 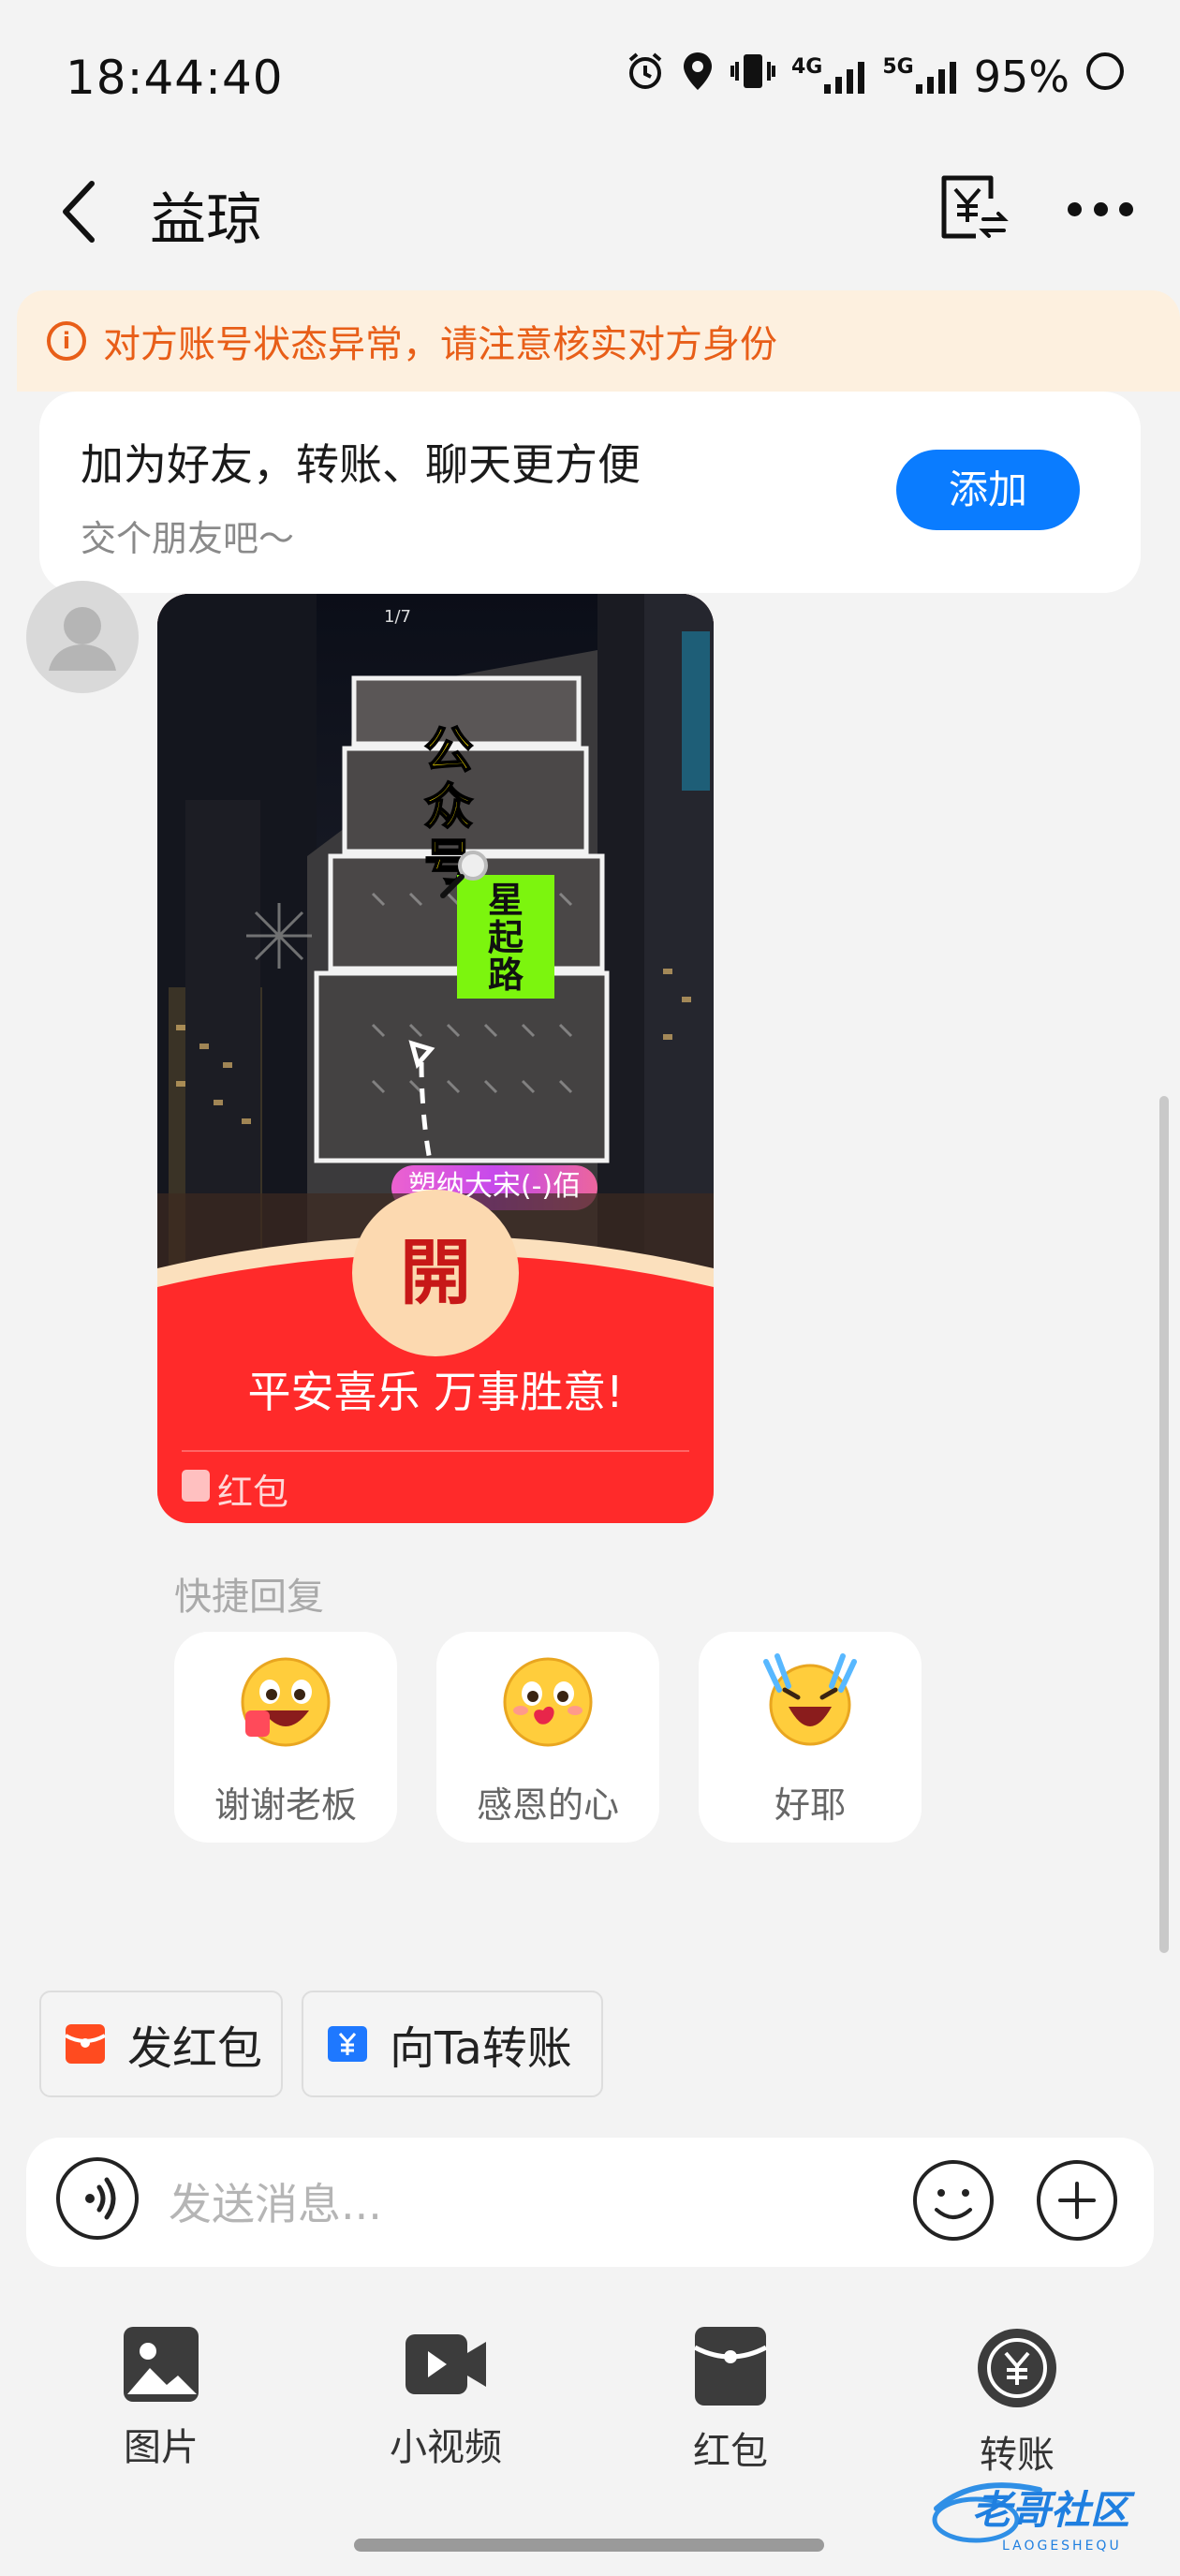 What do you see at coordinates (195, 2049) in the screenshot?
I see `send-red-packet-label: 发红包` at bounding box center [195, 2049].